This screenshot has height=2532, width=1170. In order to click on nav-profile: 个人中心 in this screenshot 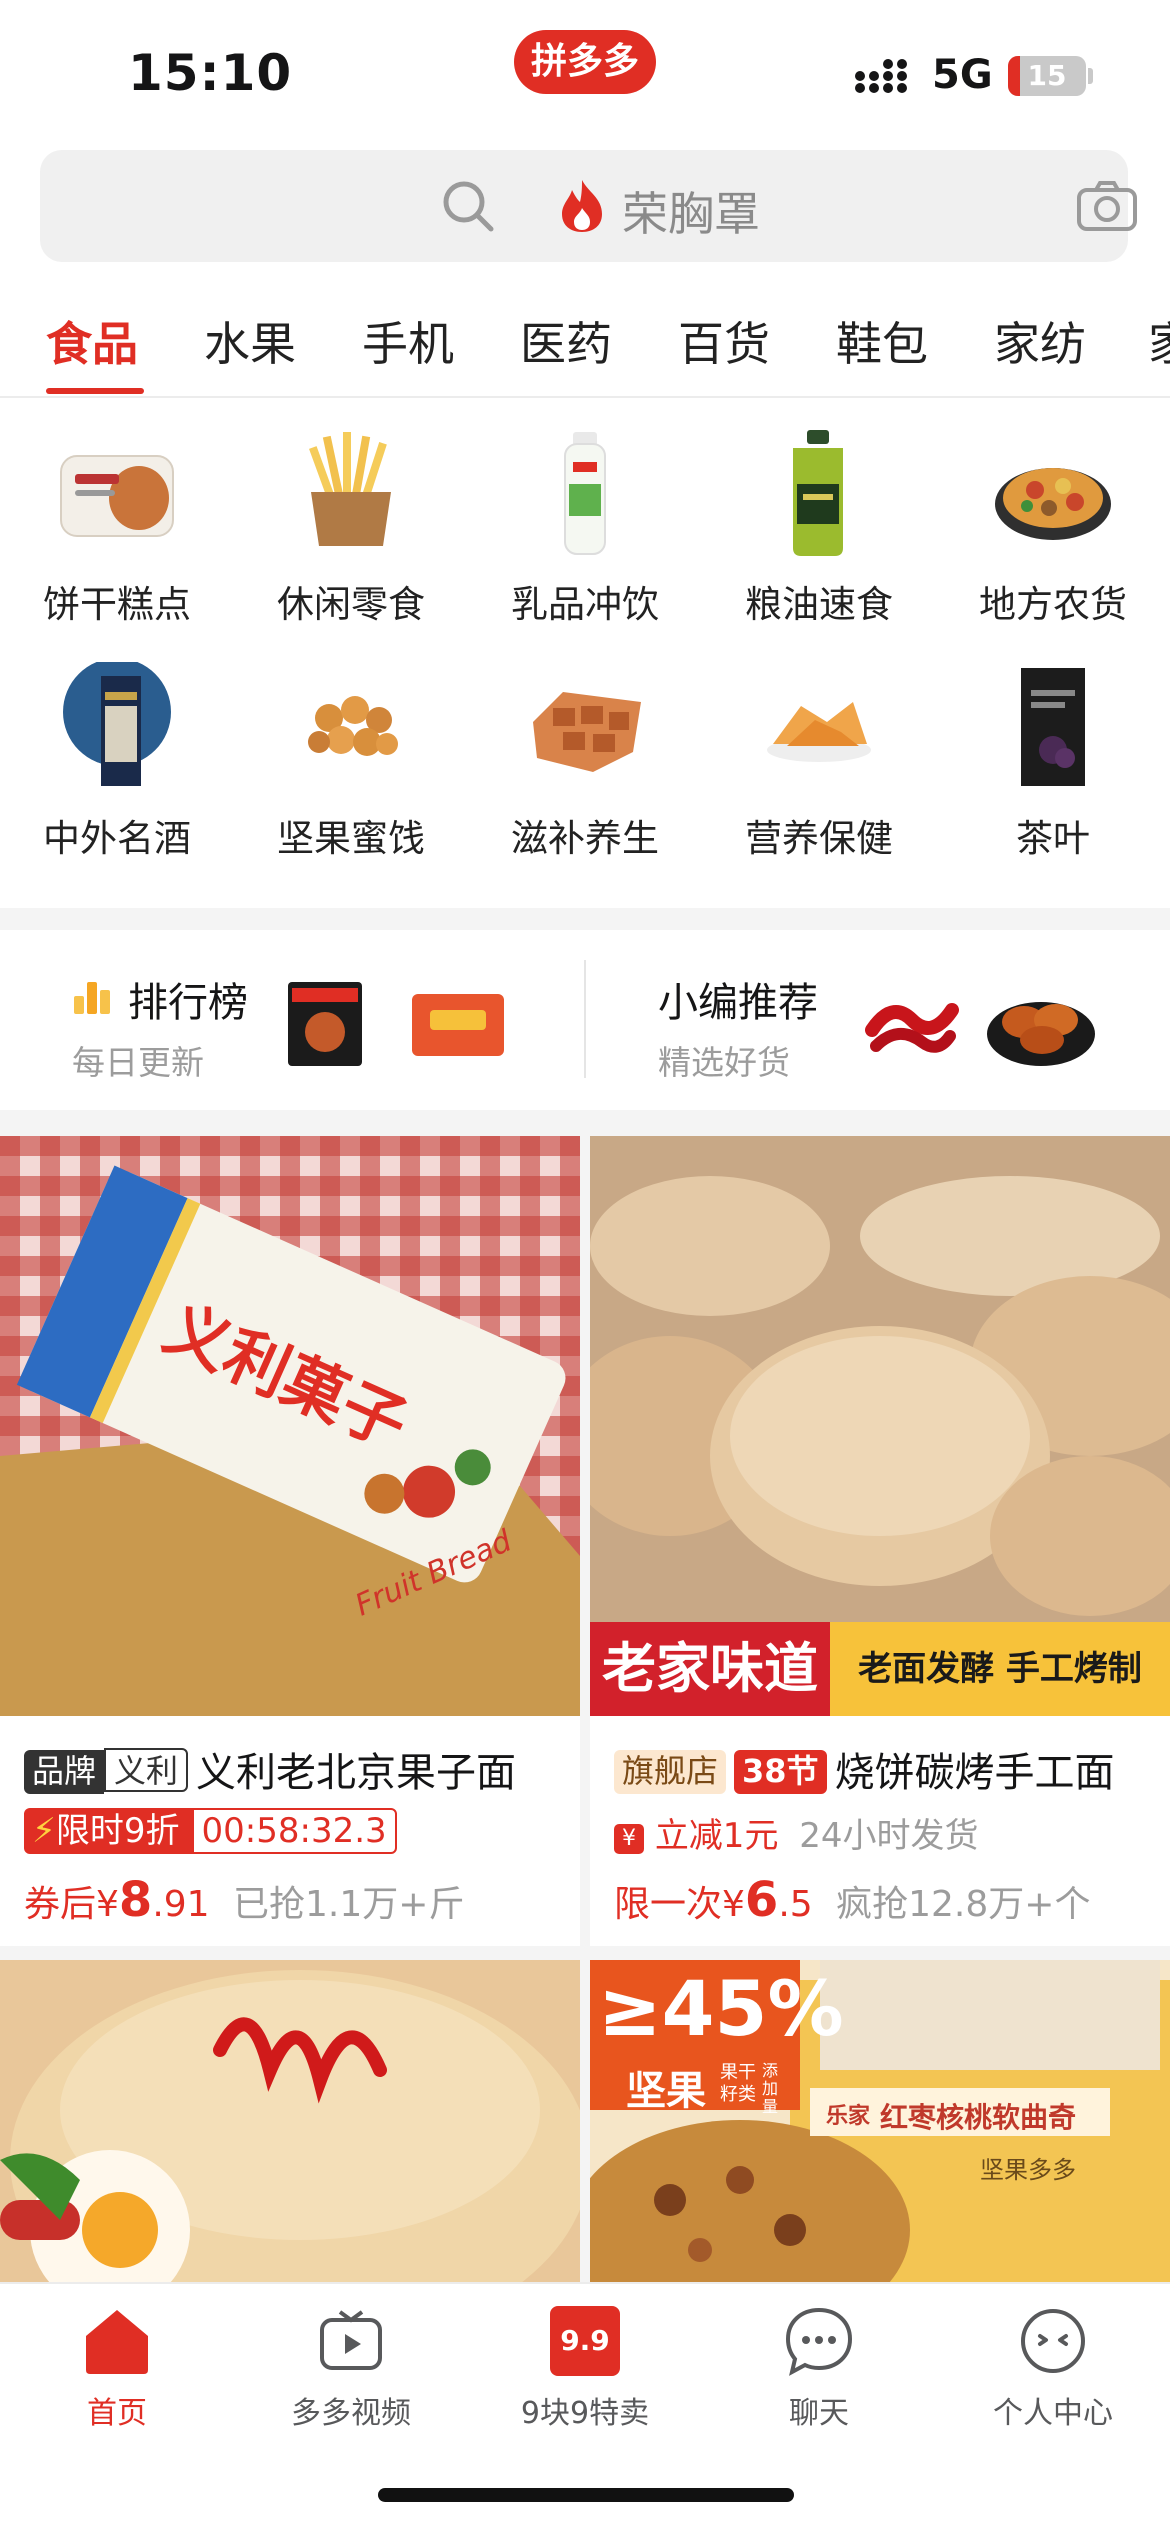, I will do `click(1053, 2381)`.